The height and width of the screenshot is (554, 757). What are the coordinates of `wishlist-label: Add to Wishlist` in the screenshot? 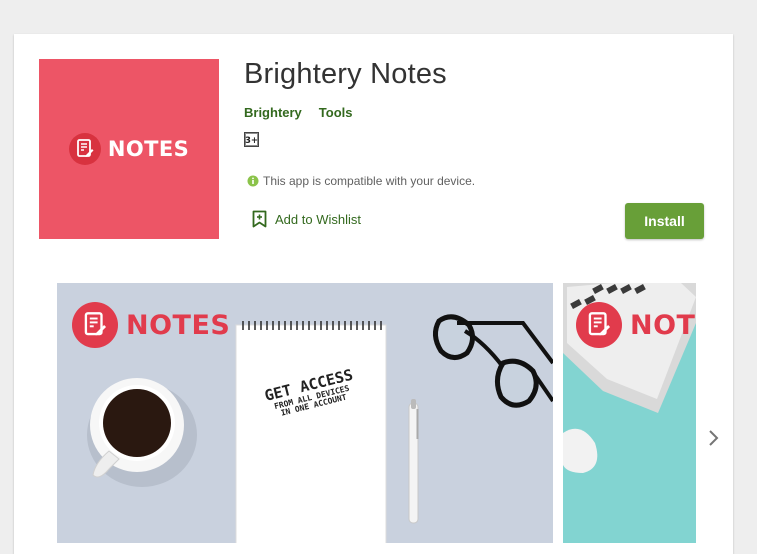 It's located at (318, 219).